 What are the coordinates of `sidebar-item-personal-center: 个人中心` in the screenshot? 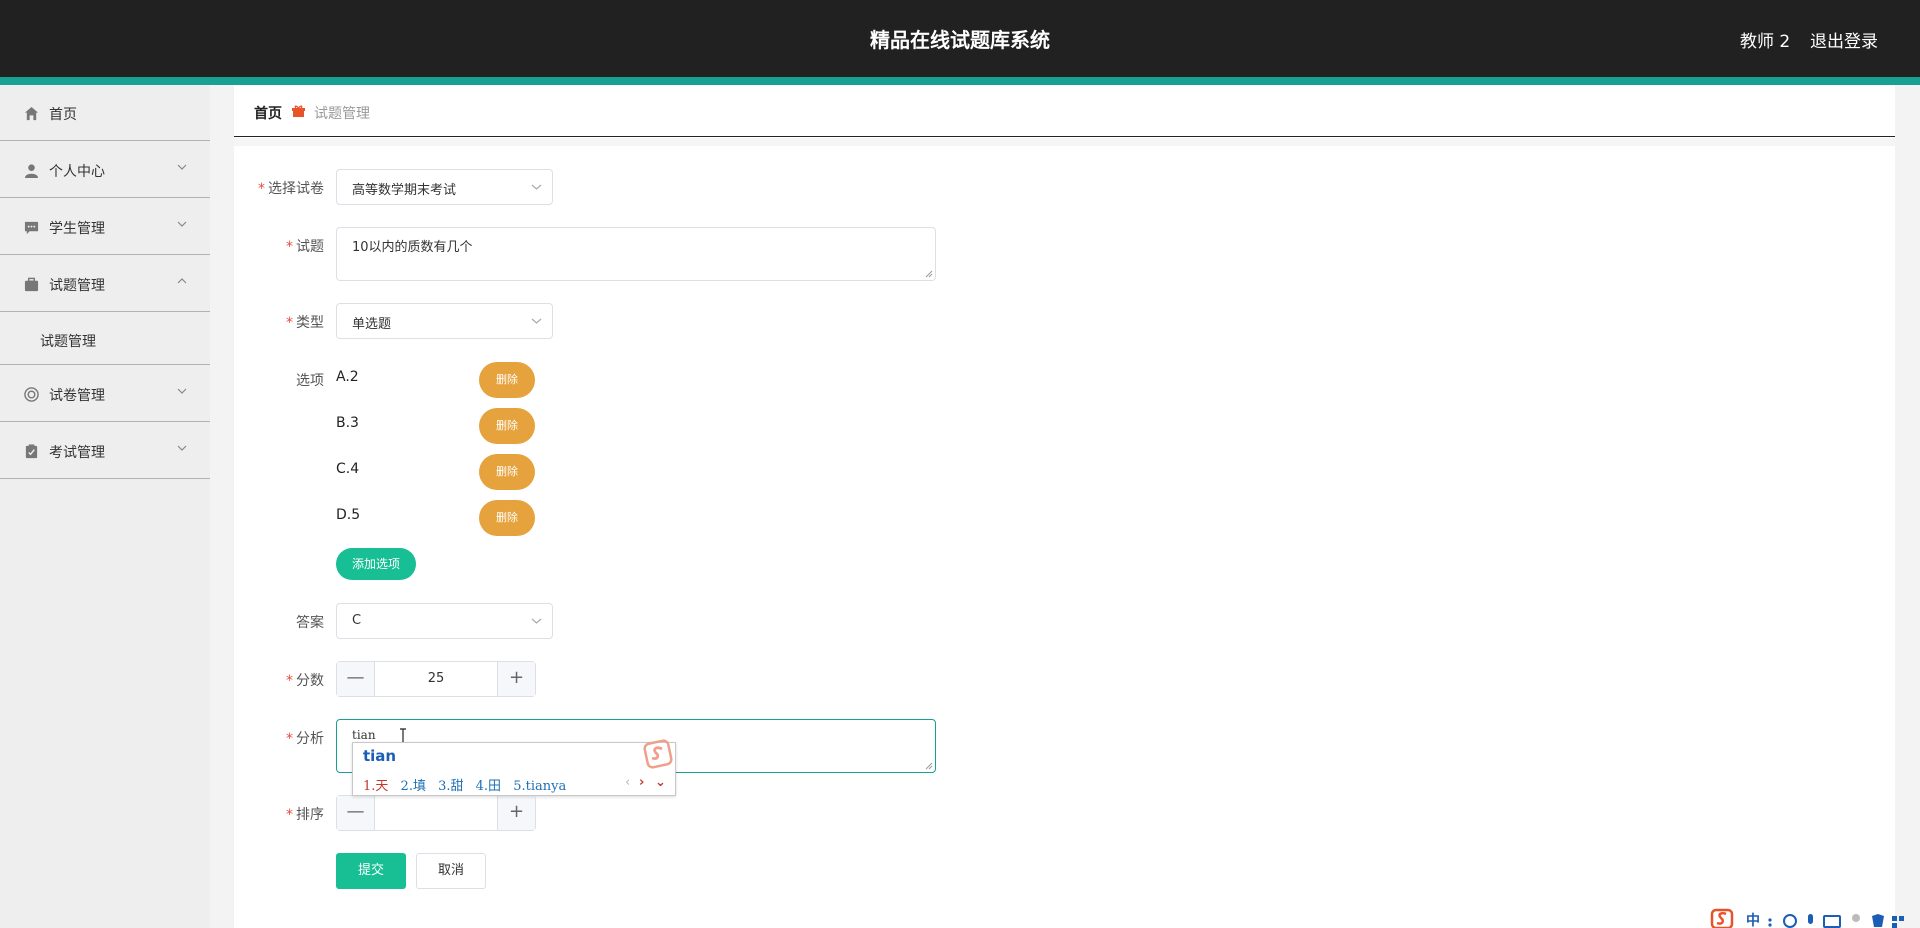 It's located at (105, 170).